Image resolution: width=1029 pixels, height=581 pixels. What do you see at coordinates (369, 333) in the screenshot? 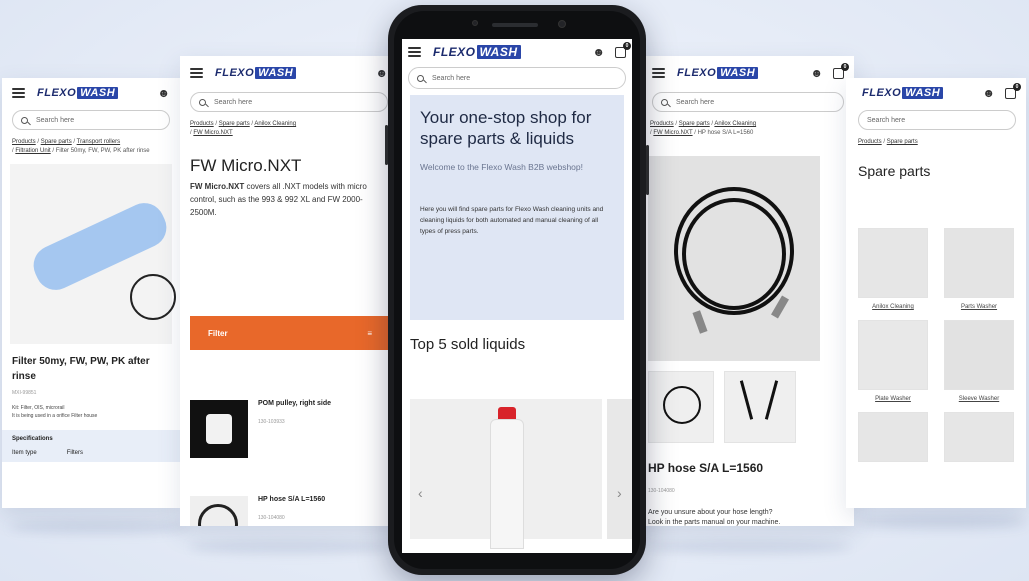
I see `filter-icon: ≡` at bounding box center [369, 333].